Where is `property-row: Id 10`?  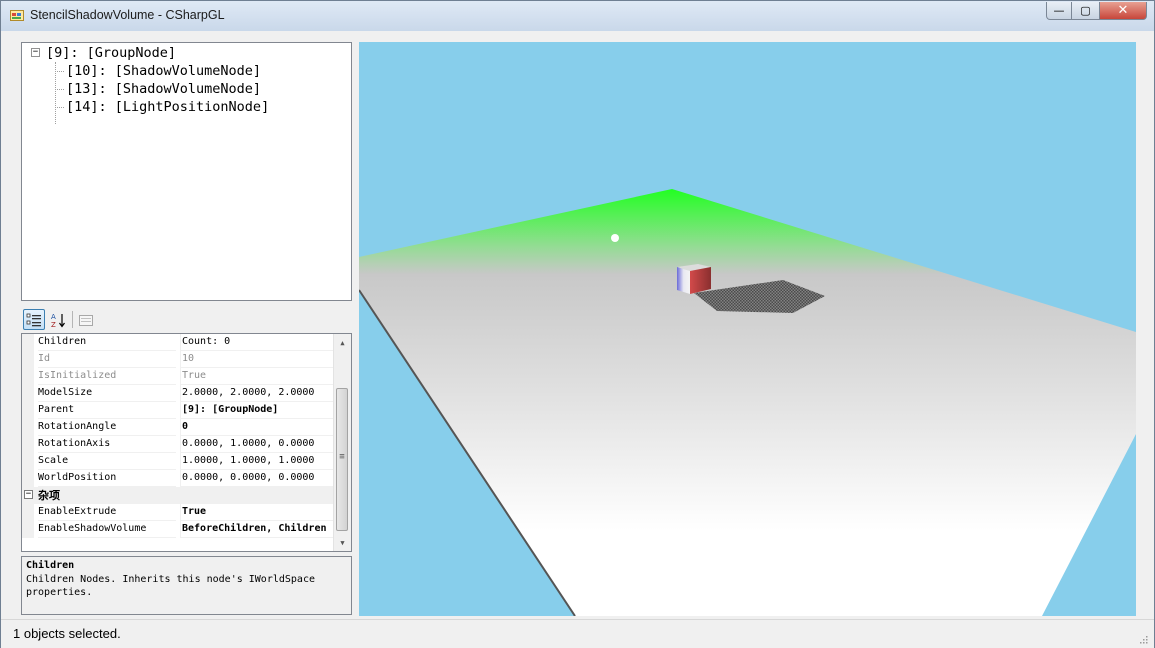 property-row: Id 10 is located at coordinates (180, 359).